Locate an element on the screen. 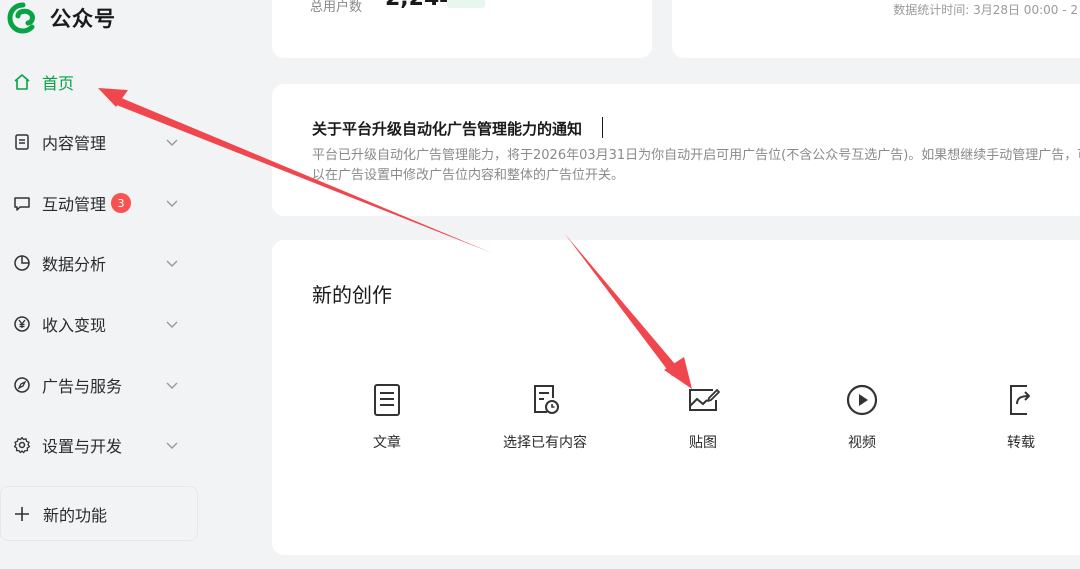 Image resolution: width=1080 pixels, height=569 pixels. chat-icon is located at coordinates (22, 203).